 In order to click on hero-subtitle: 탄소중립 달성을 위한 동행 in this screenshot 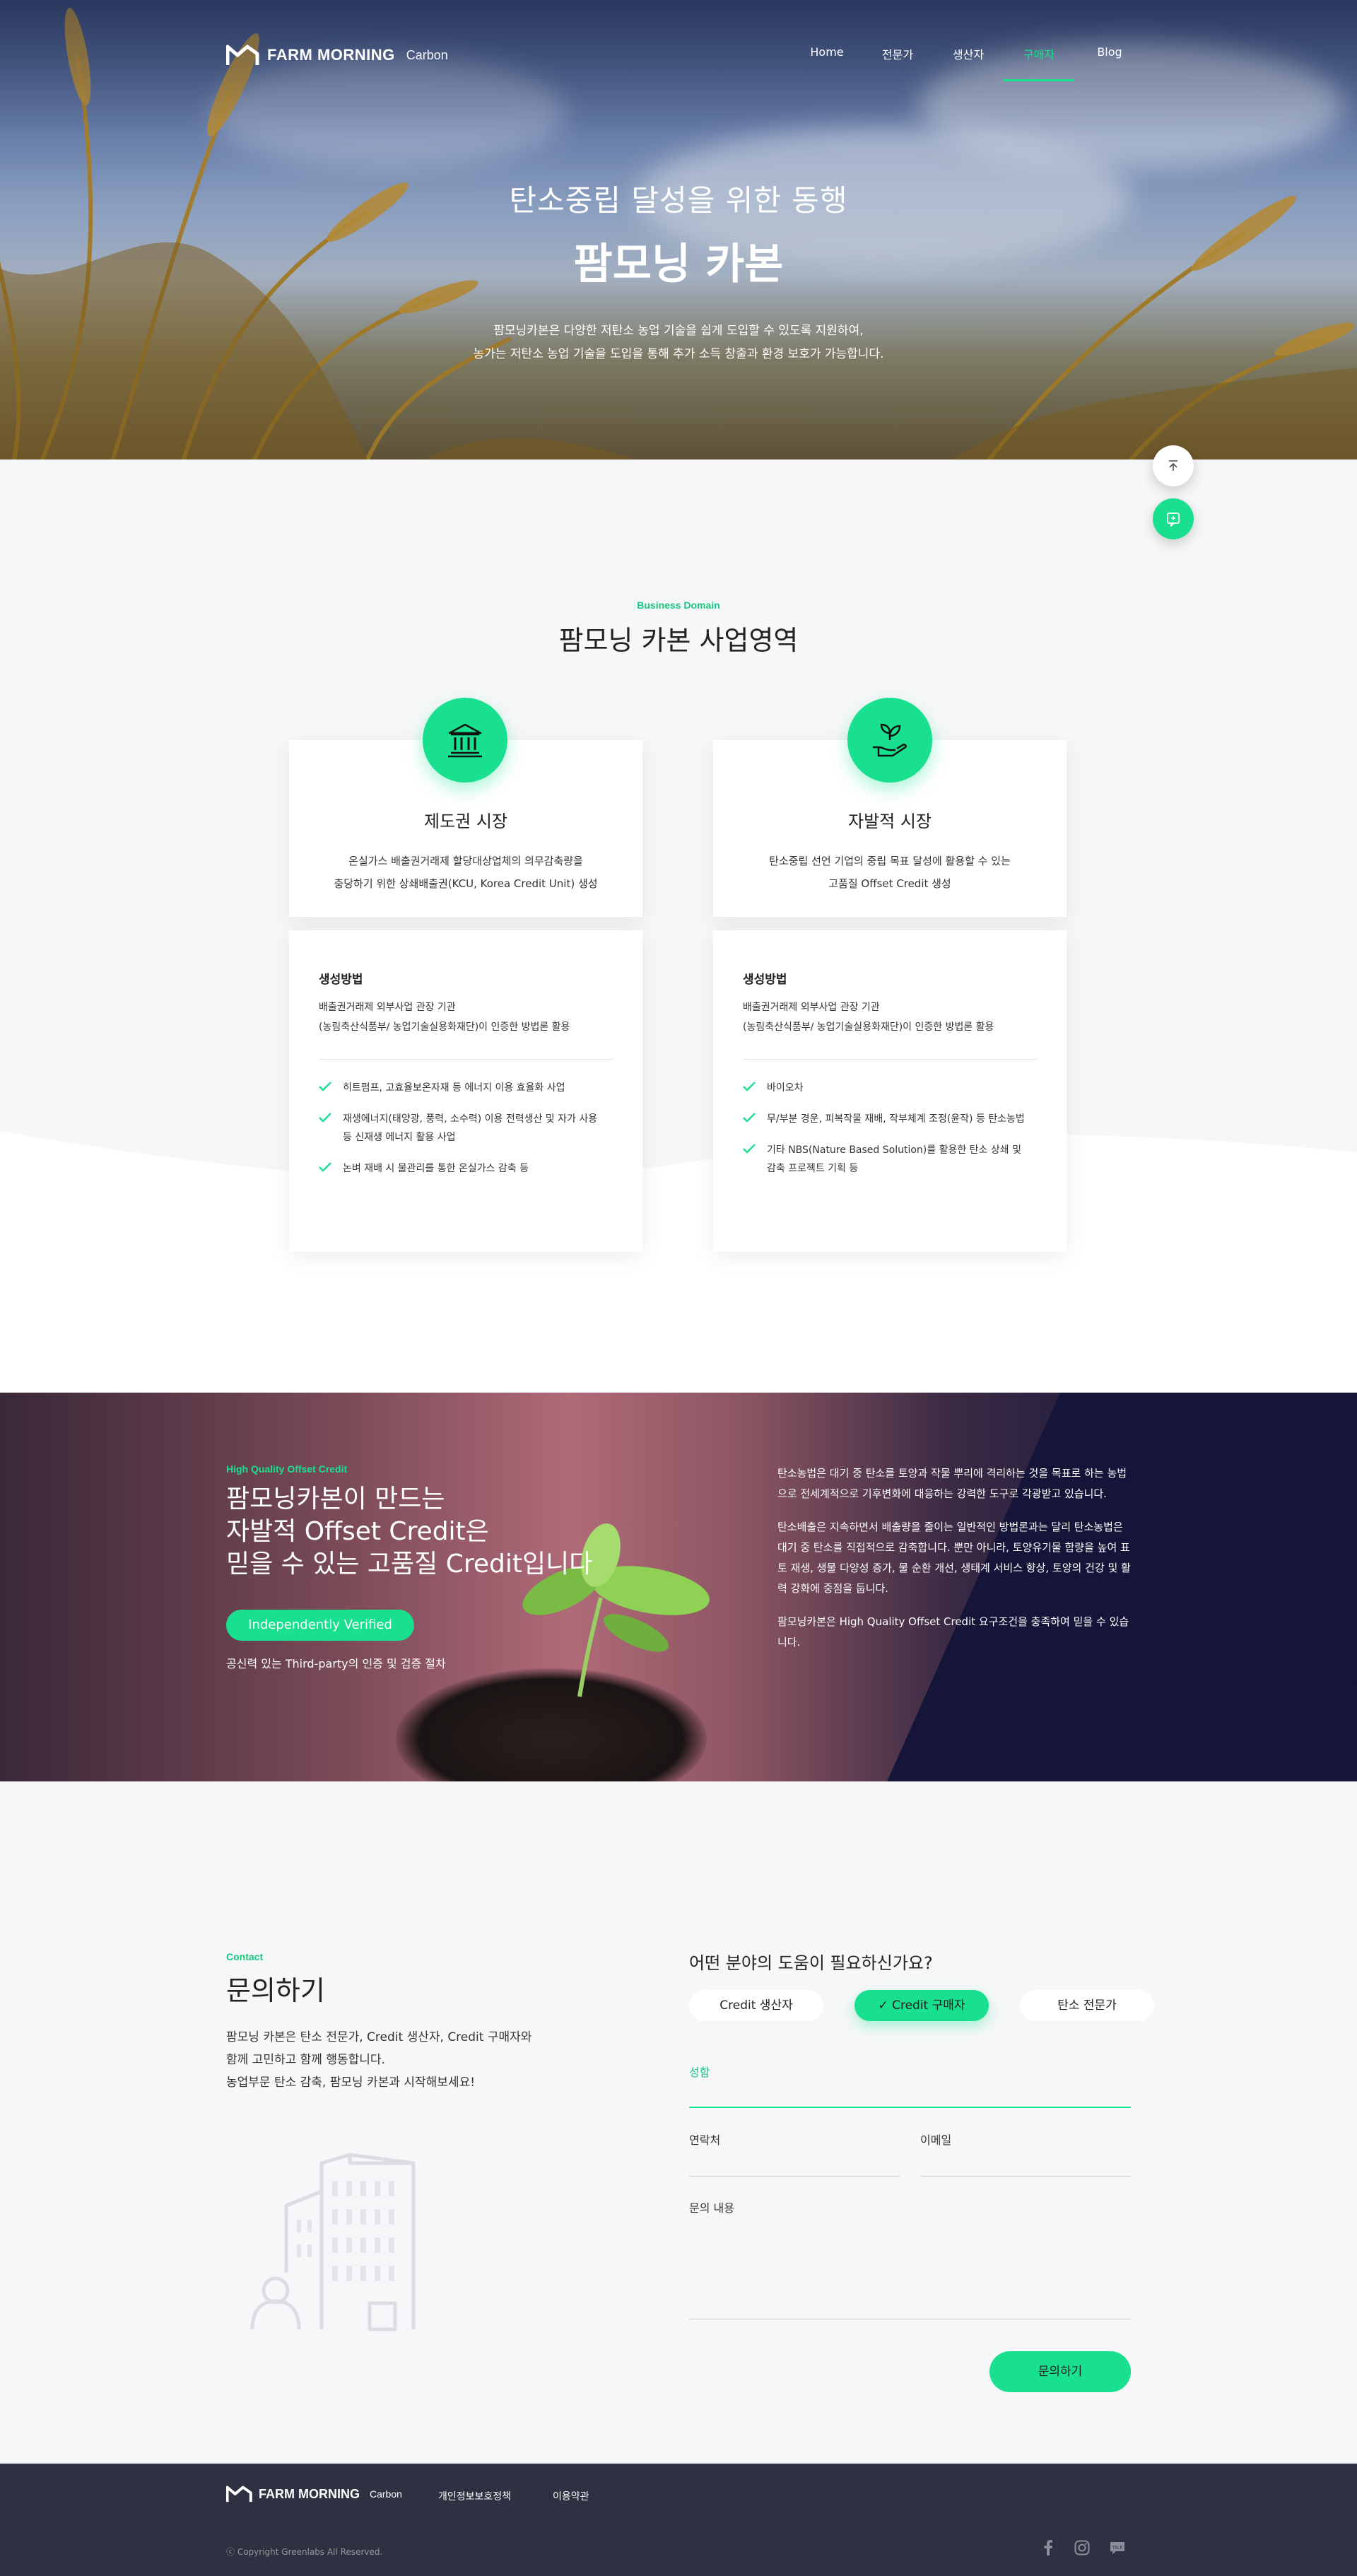, I will do `click(678, 200)`.